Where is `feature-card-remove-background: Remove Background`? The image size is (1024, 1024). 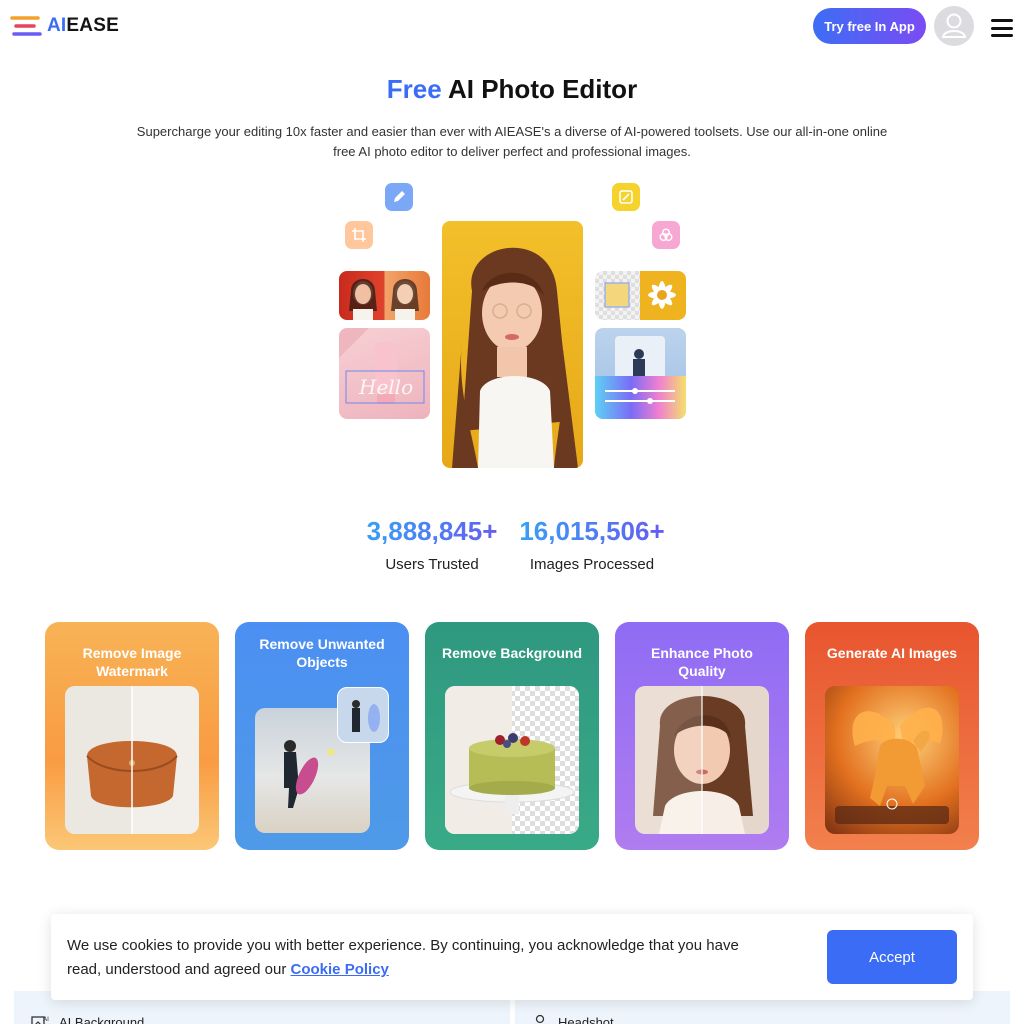 feature-card-remove-background: Remove Background is located at coordinates (512, 736).